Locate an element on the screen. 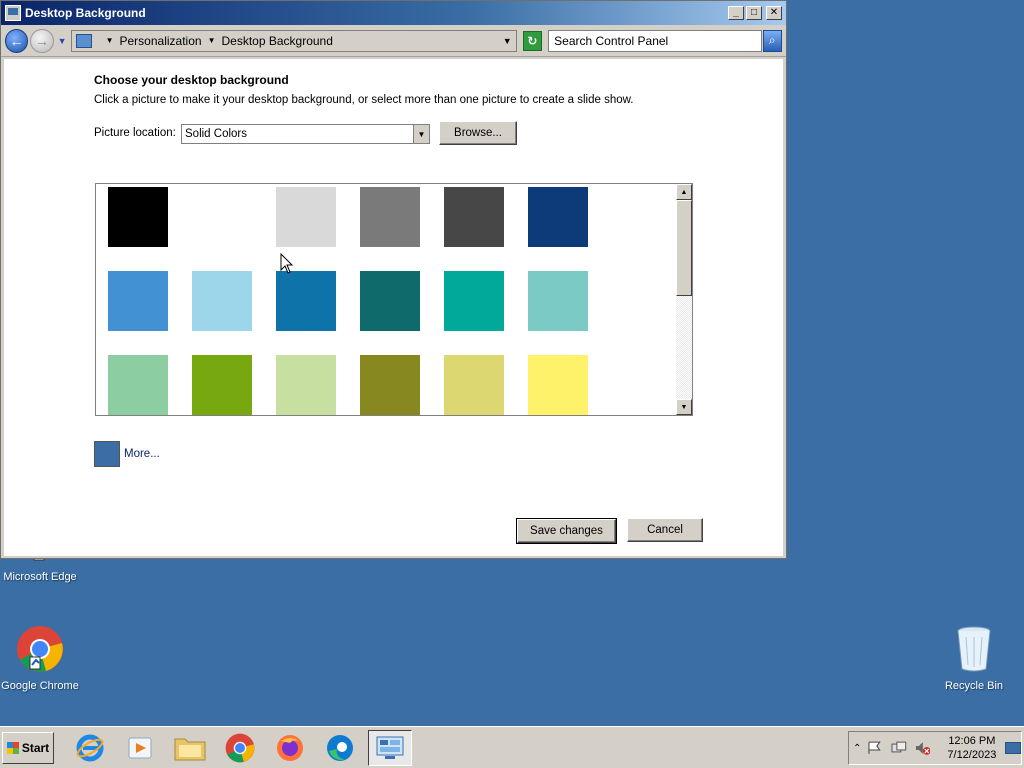 The height and width of the screenshot is (768, 1024). taskbar-chrome is located at coordinates (240, 748).